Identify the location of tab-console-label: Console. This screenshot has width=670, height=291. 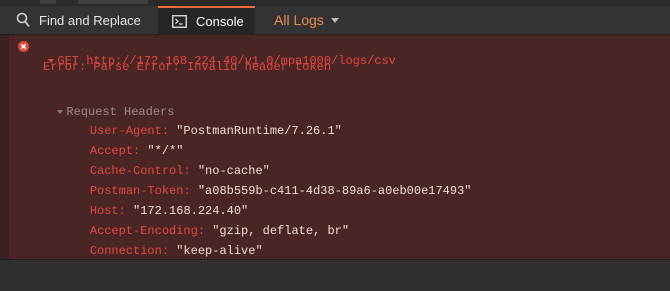
(220, 21).